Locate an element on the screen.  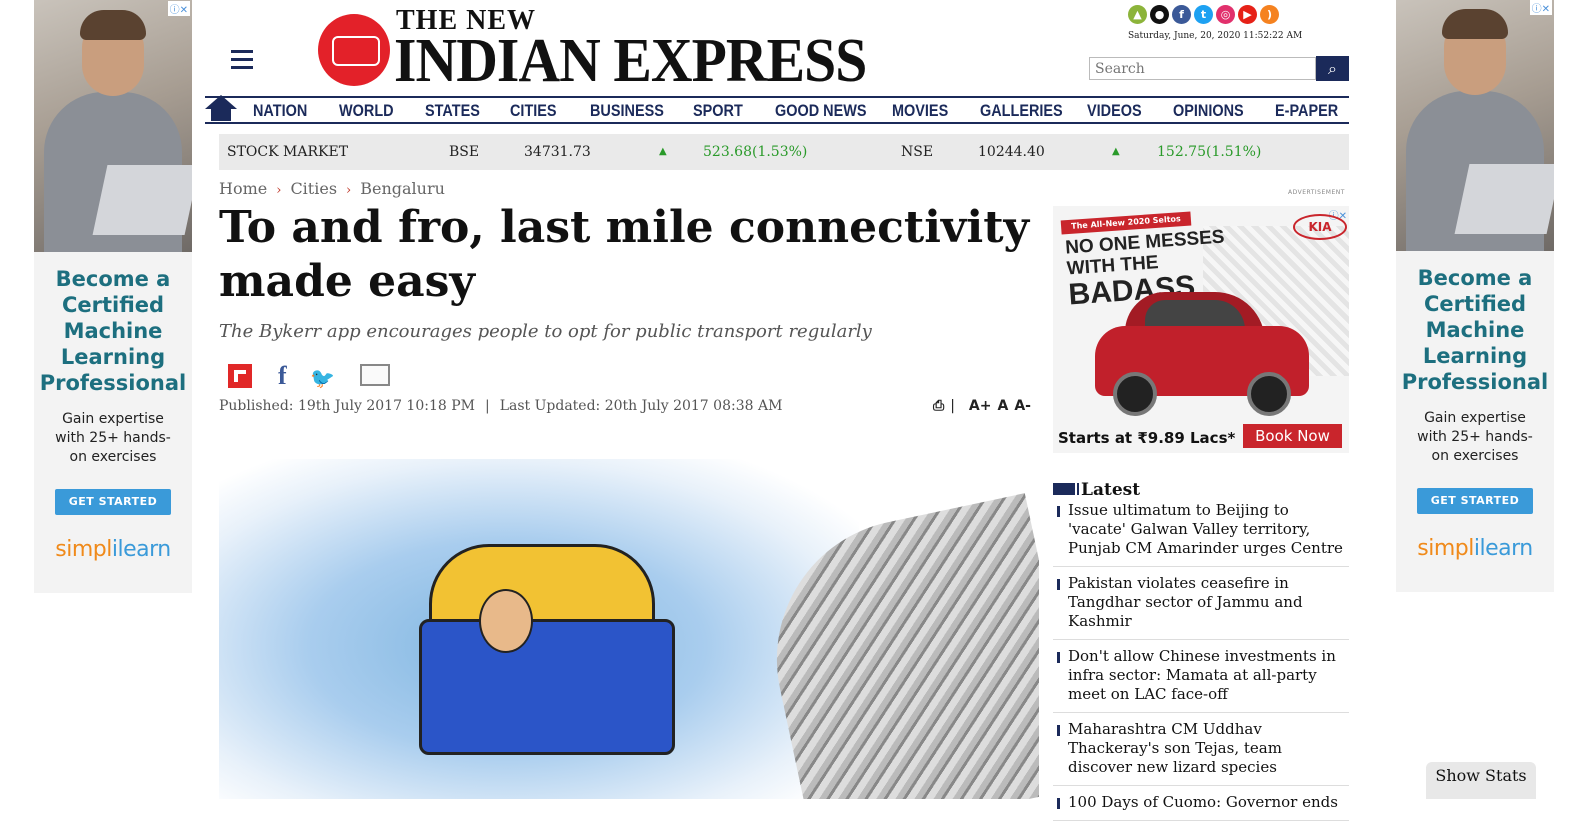
email-share-icon is located at coordinates (375, 375).